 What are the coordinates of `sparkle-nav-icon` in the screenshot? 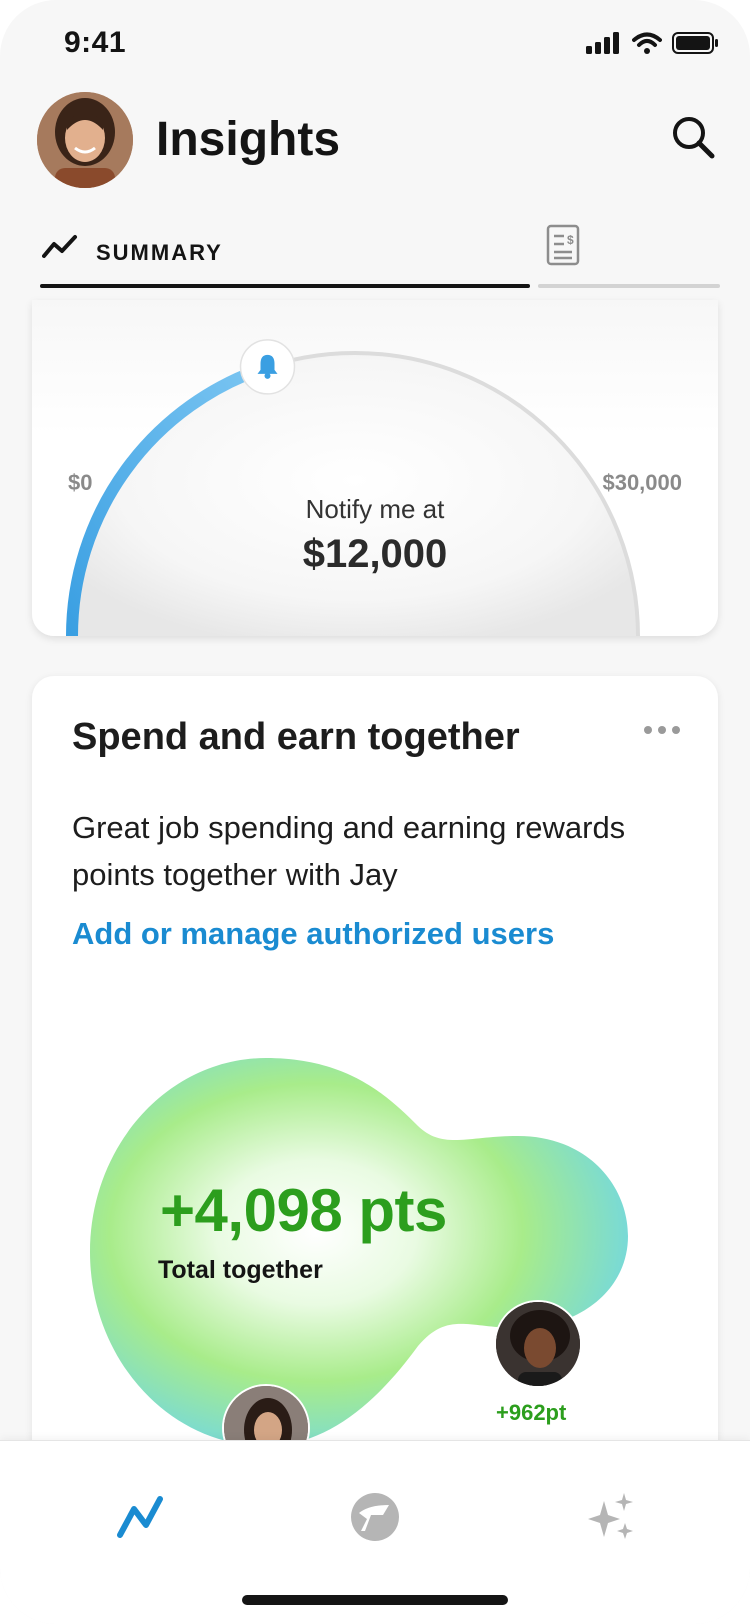 It's located at (610, 1516).